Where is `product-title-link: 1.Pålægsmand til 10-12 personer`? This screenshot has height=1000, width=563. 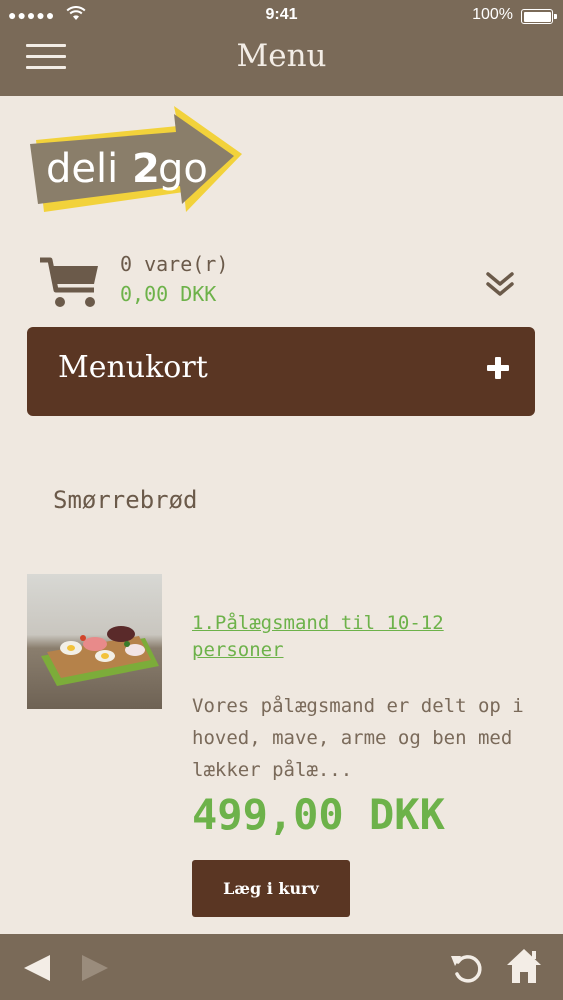 product-title-link: 1.Pålægsmand til 10-12 personer is located at coordinates (362, 637).